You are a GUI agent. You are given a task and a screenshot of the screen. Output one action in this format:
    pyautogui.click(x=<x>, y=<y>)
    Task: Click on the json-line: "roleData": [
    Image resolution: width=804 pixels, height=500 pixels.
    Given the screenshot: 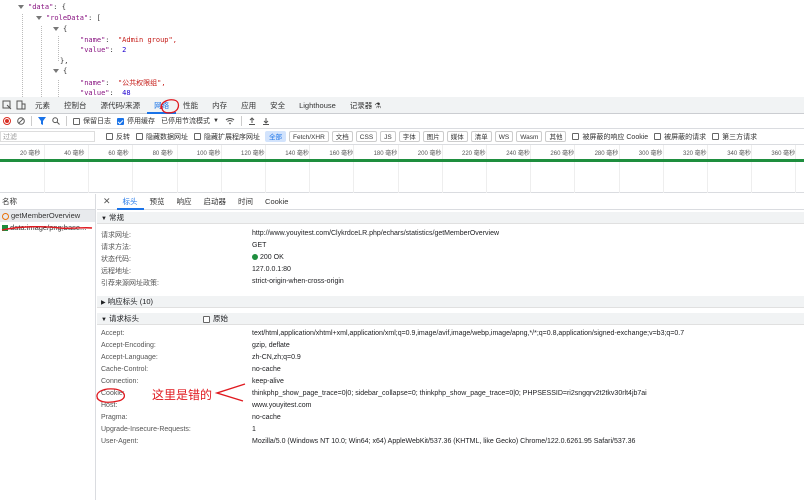 What is the action you would take?
    pyautogui.click(x=68, y=18)
    